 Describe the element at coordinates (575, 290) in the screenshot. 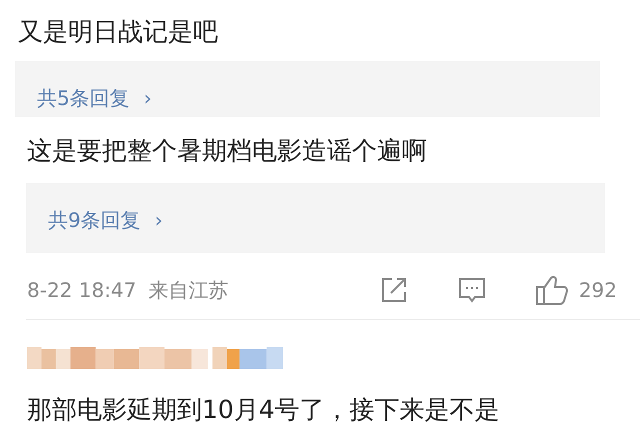

I see `like-button: 292` at that location.